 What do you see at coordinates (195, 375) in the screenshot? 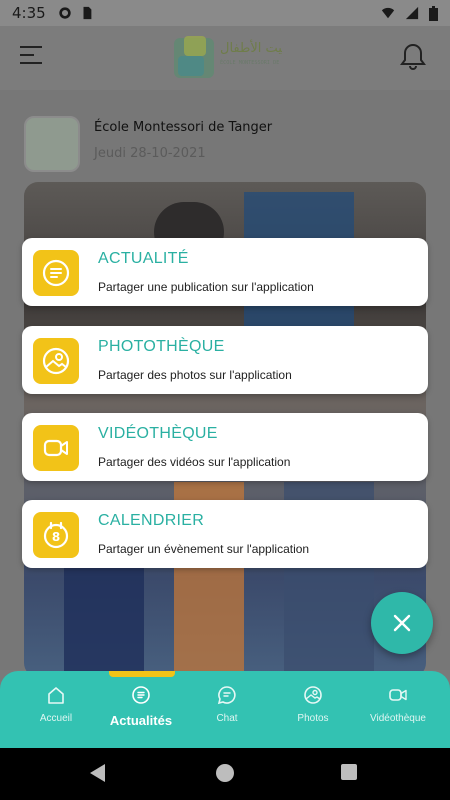
I see `action-description: Partager des photos sur l'application` at bounding box center [195, 375].